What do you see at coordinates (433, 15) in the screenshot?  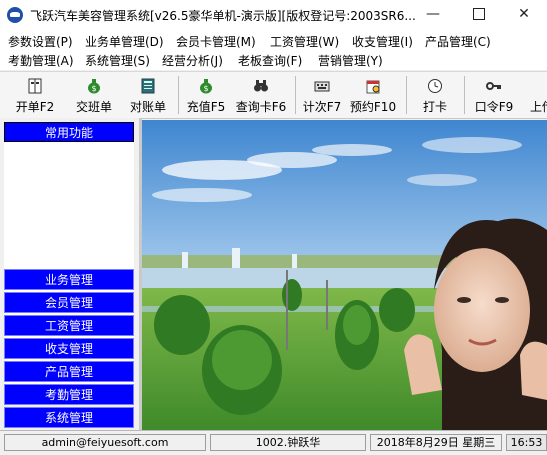 I see `minimize-button: —` at bounding box center [433, 15].